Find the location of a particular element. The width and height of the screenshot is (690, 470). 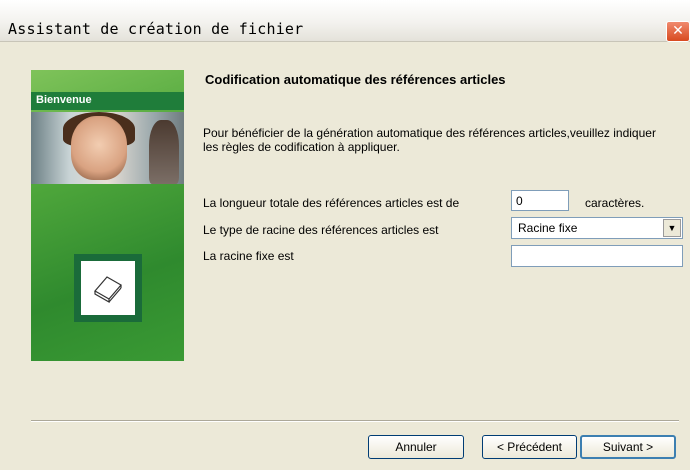

close-icon: ✕ is located at coordinates (678, 31).